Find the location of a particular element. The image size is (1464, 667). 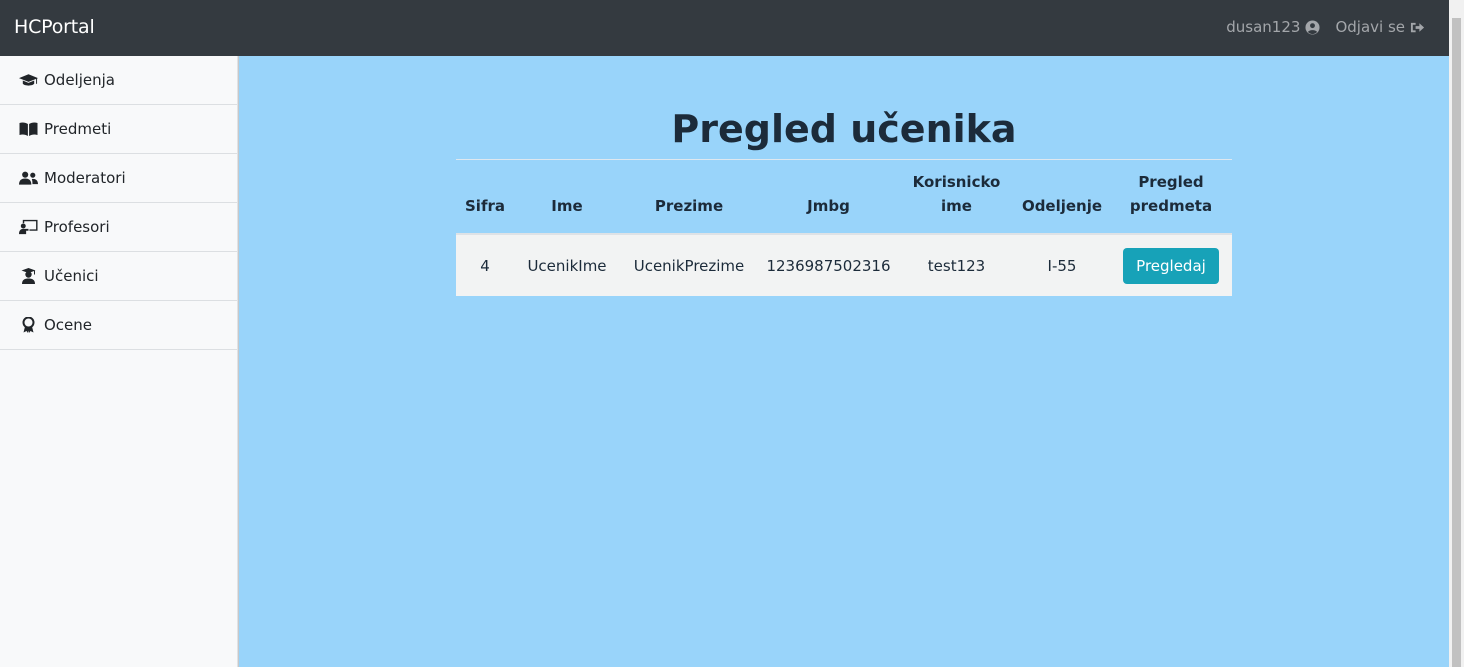

sidebar-item-moderatori: Moderatori is located at coordinates (118, 178).